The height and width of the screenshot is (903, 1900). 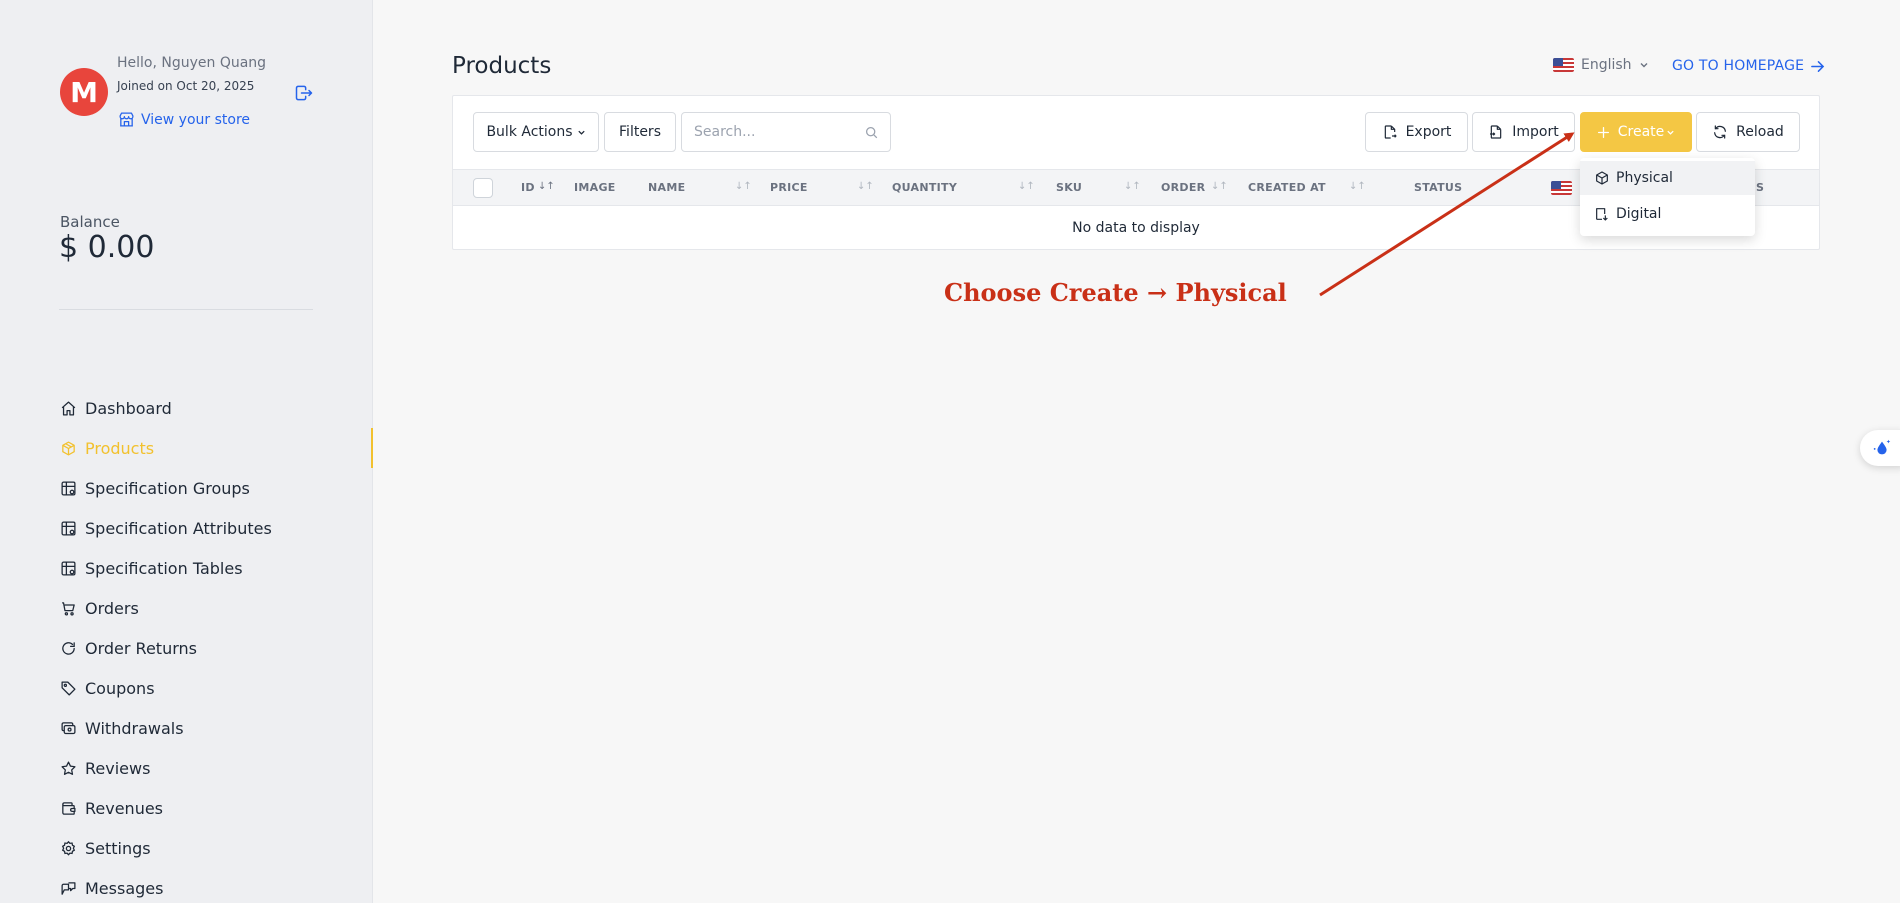 What do you see at coordinates (216, 728) in the screenshot?
I see `sidebar-item-withdrawals: Withdrawals` at bounding box center [216, 728].